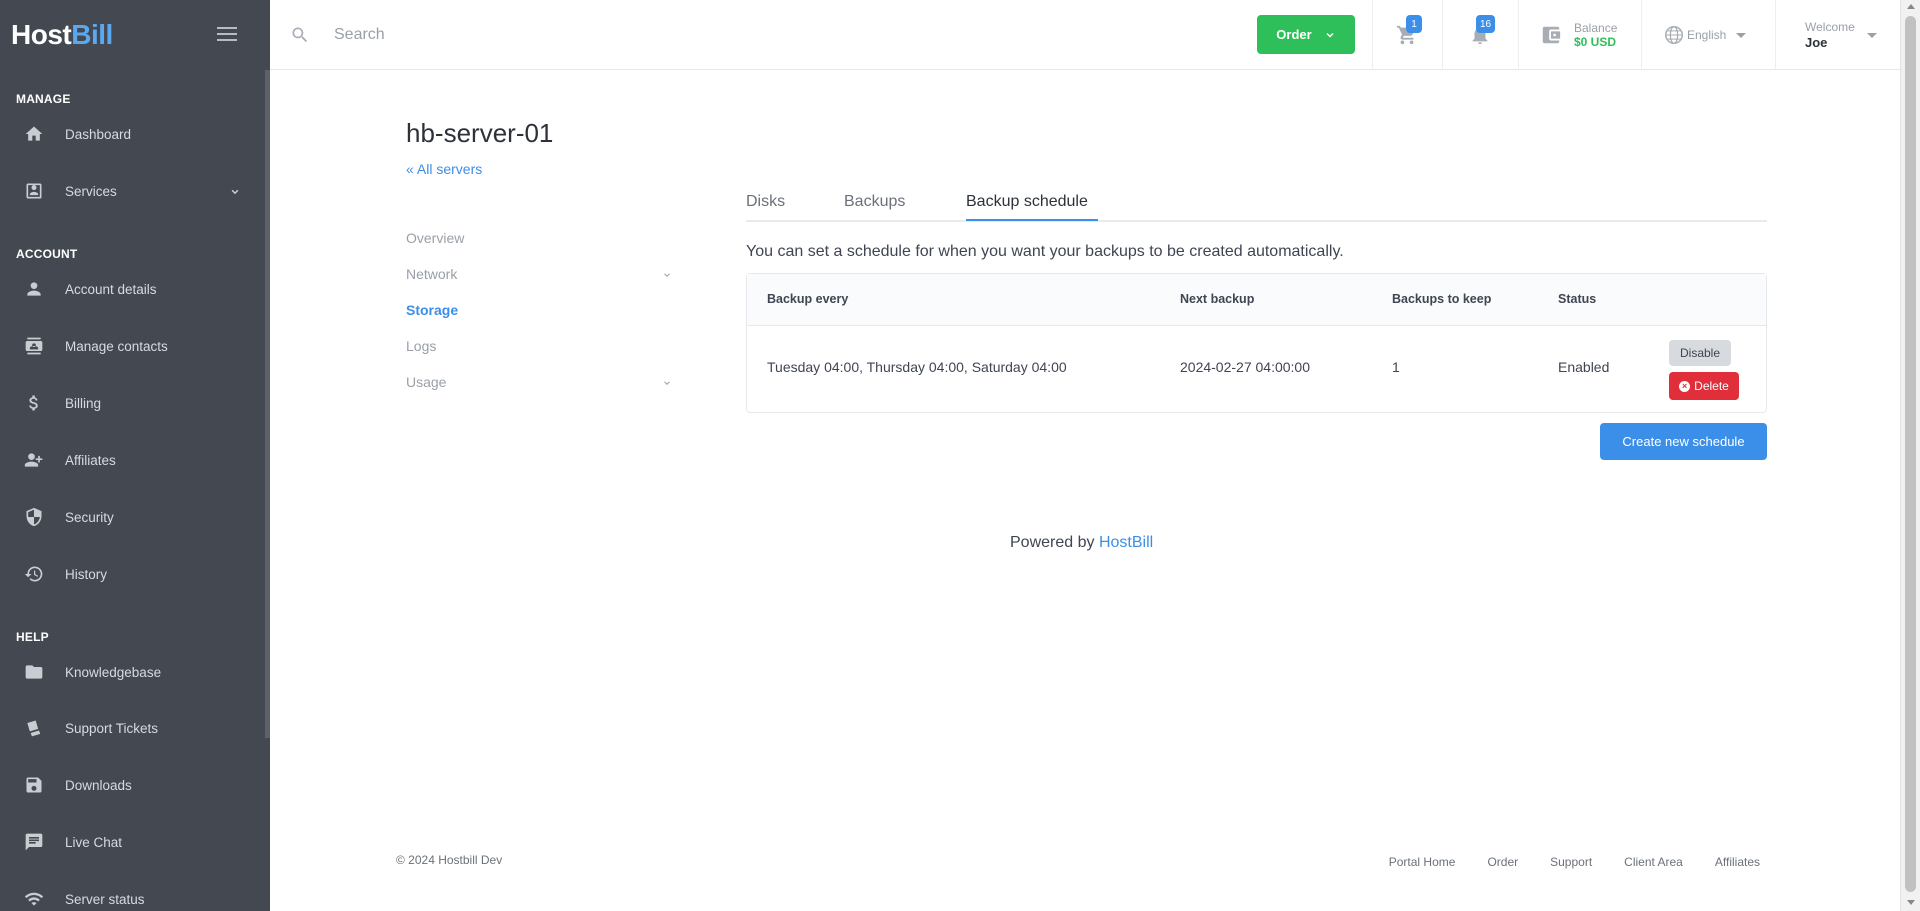 The height and width of the screenshot is (911, 1920). I want to click on page-title: hb-server-01, so click(480, 133).